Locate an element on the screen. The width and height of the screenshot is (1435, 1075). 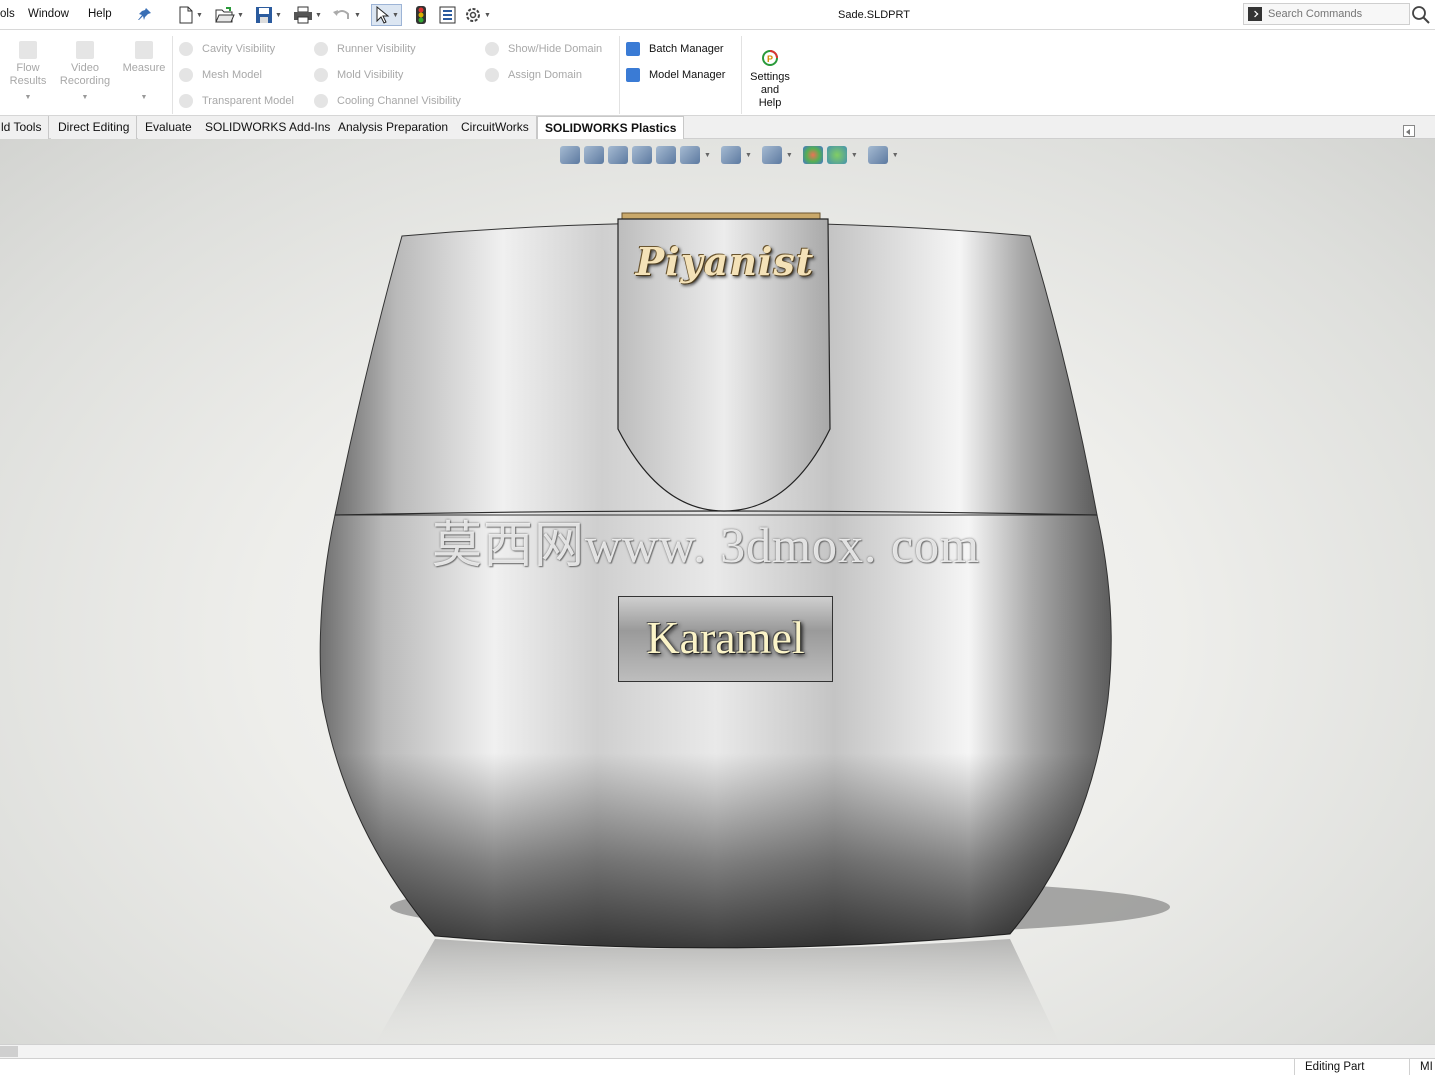
status-editing-mode: Editing Part is located at coordinates (1341, 1067).